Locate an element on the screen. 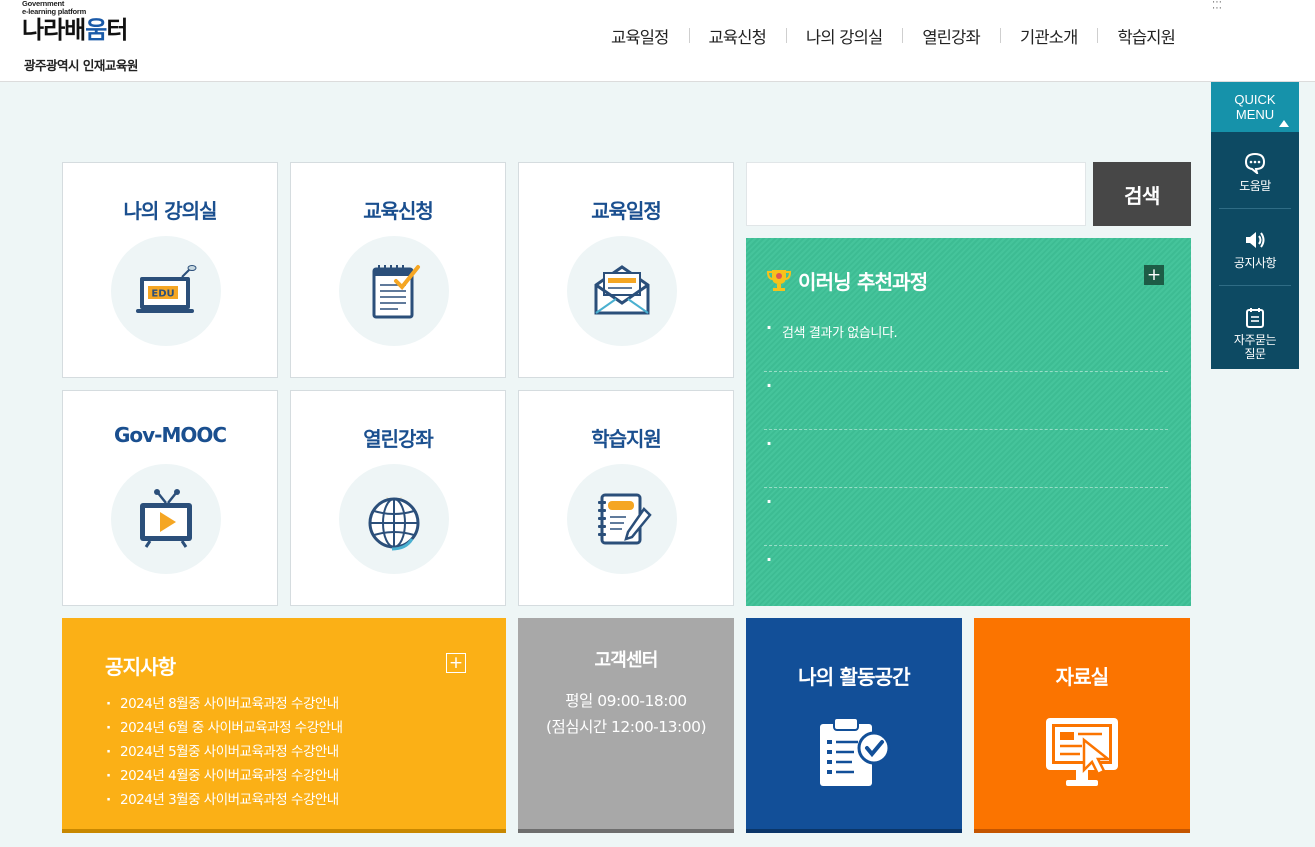 The width and height of the screenshot is (1315, 847). recommended-title: 이러닝 추천과정 is located at coordinates (863, 282).